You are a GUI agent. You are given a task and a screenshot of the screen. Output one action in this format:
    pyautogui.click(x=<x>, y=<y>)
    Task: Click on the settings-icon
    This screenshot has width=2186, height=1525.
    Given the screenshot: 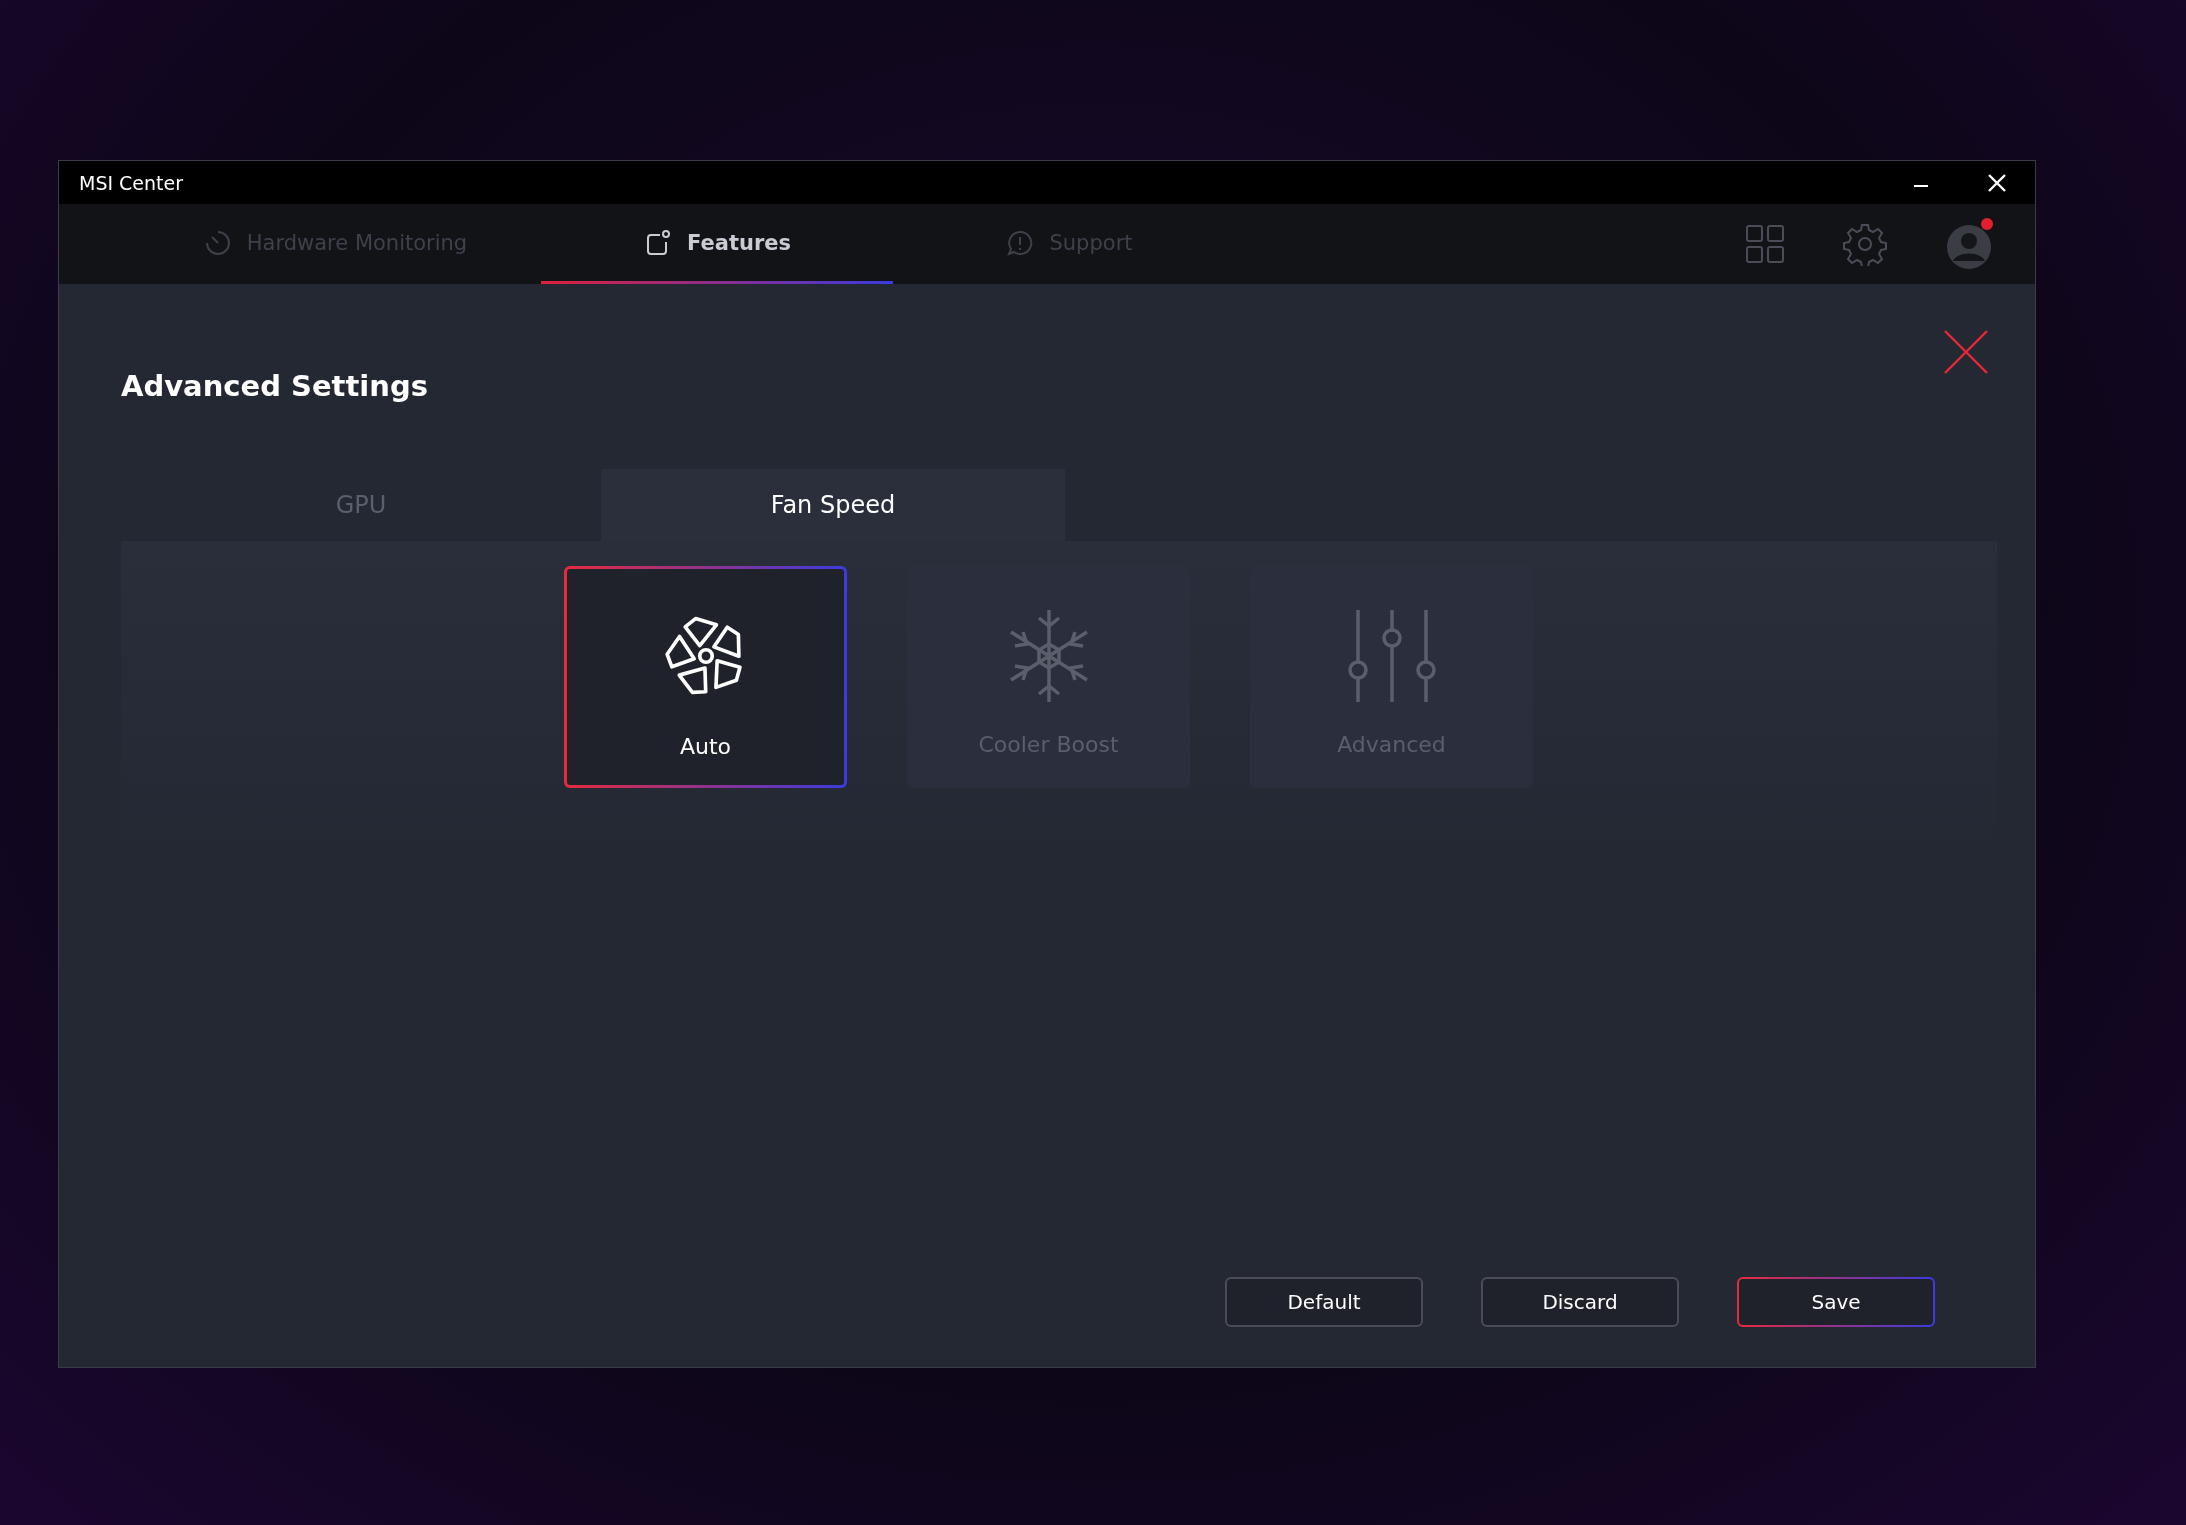 What is the action you would take?
    pyautogui.click(x=1865, y=244)
    